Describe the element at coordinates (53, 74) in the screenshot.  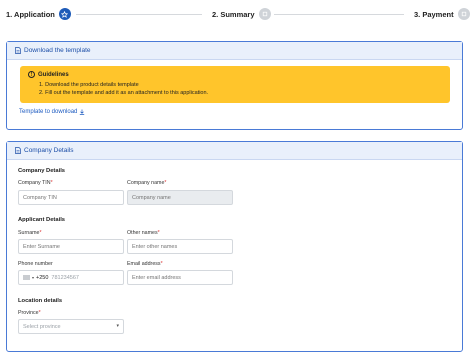
I see `guidelines-title: Guidelines` at that location.